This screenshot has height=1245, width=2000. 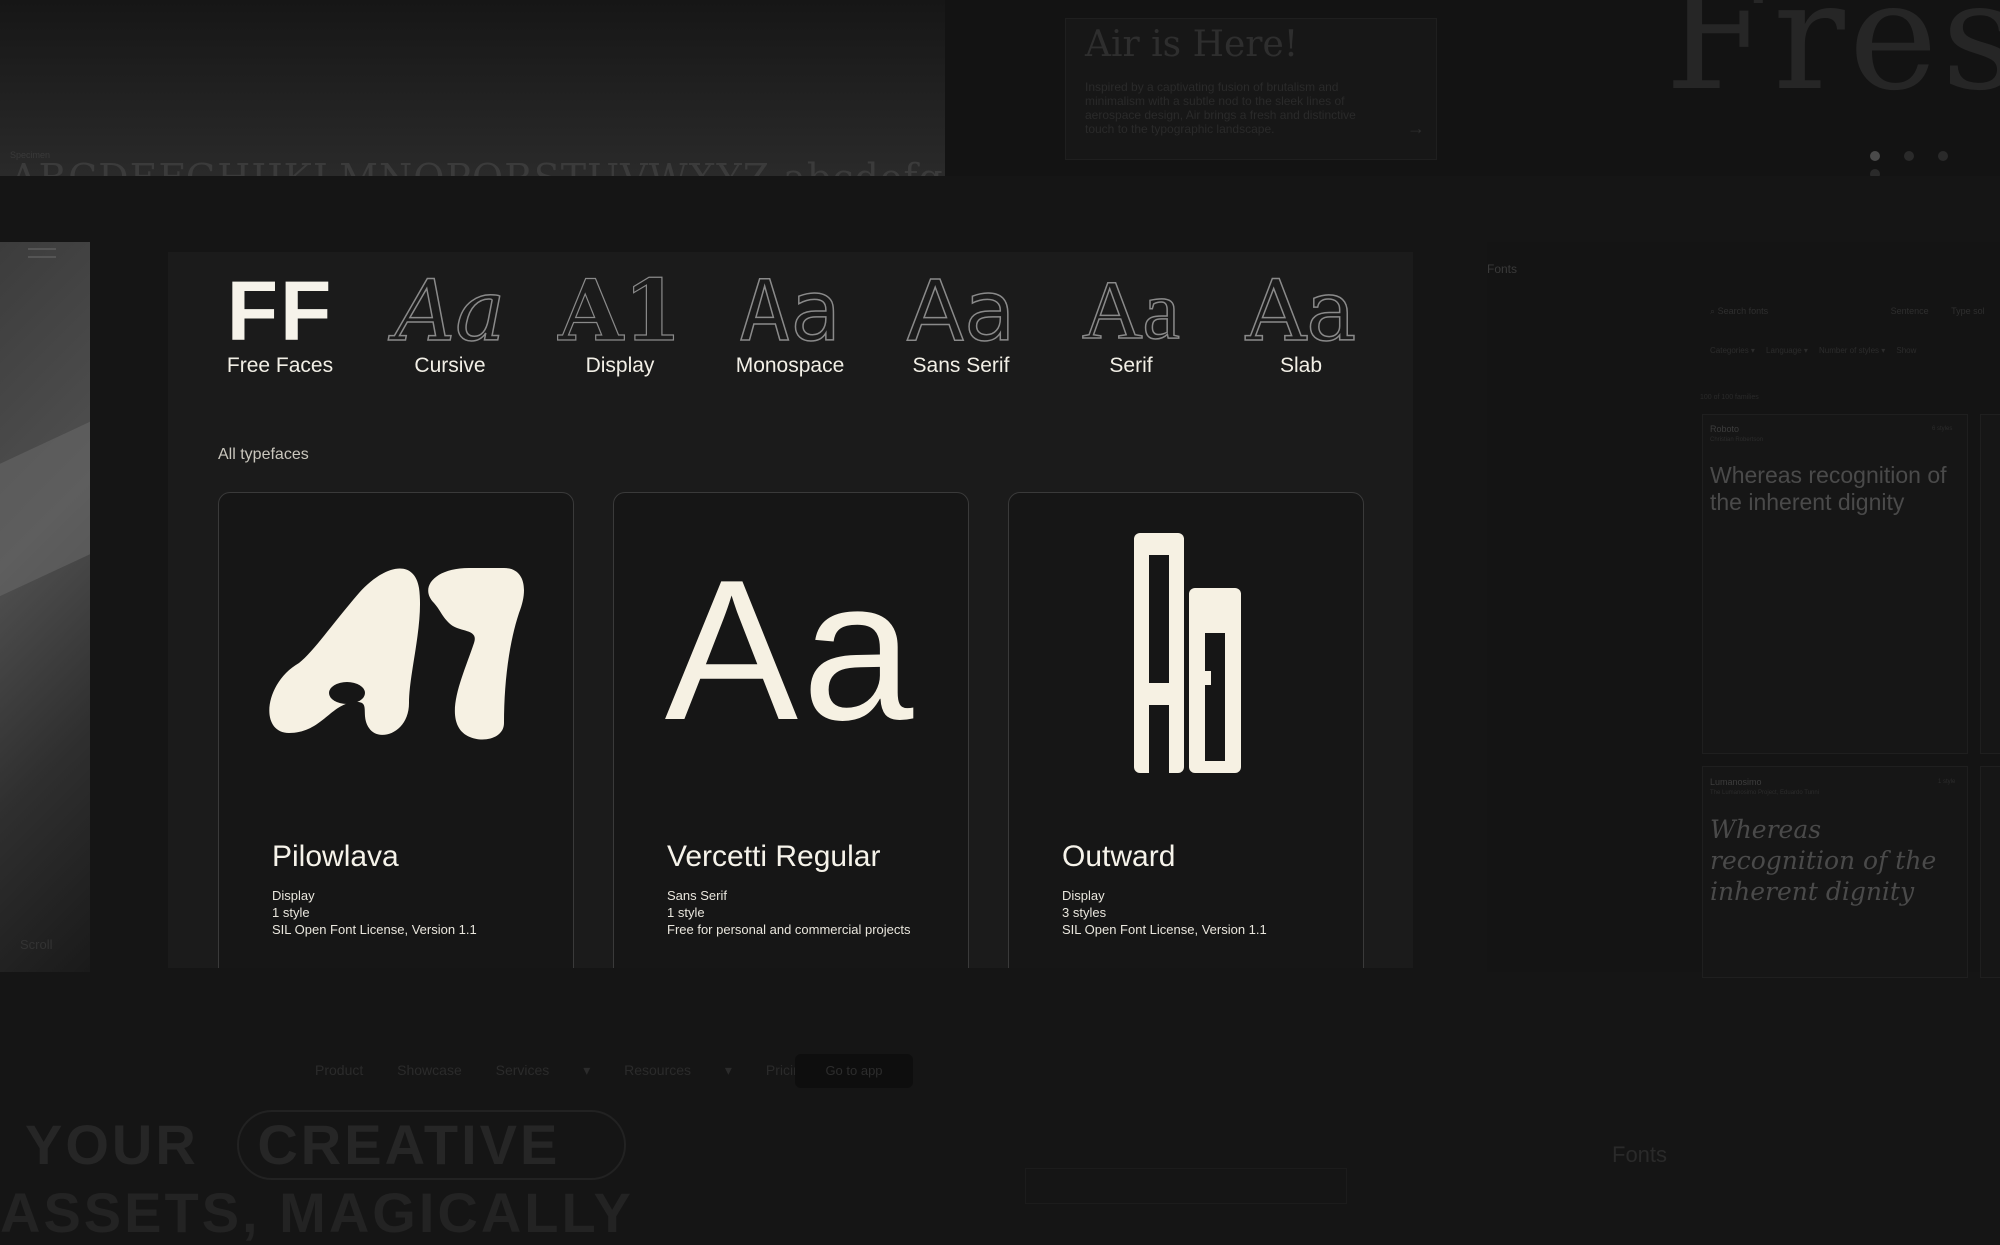 I want to click on nav-product: Product, so click(x=339, y=1070).